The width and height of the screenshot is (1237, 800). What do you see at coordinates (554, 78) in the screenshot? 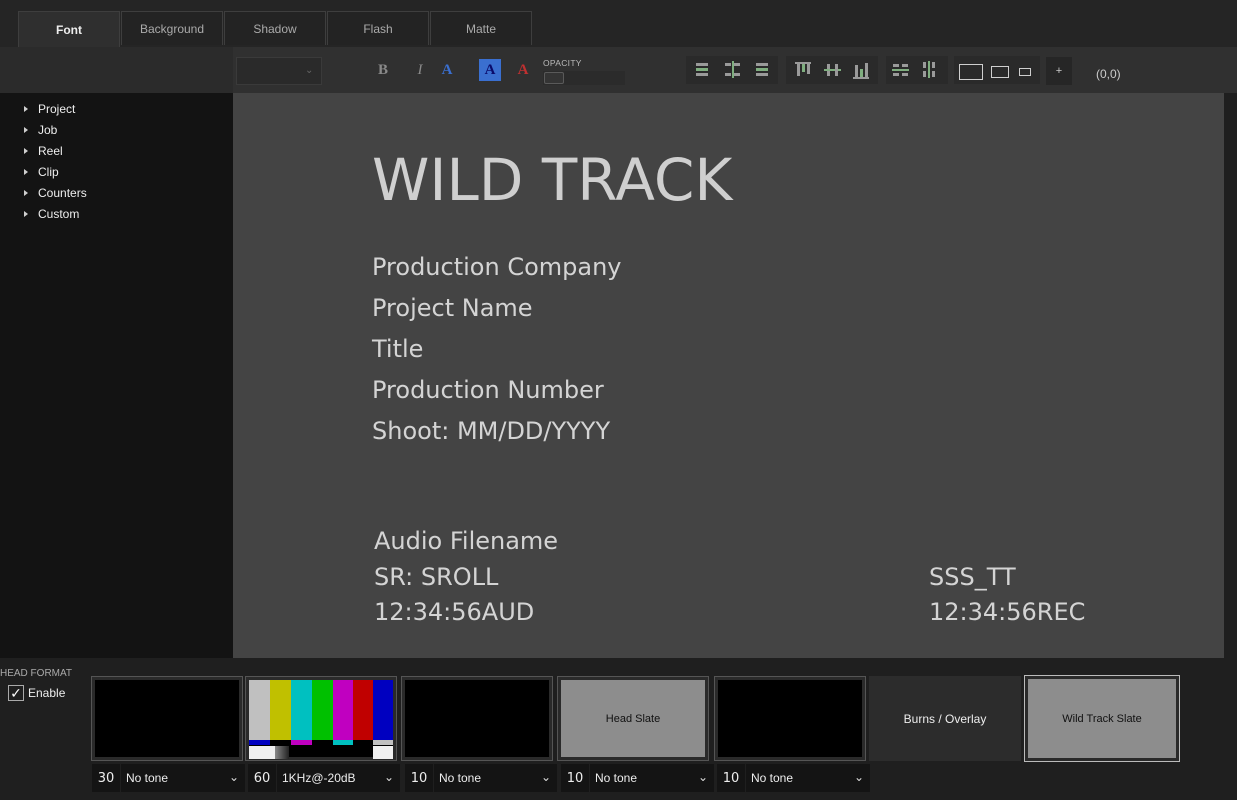
I see `opacity-slider-handle` at bounding box center [554, 78].